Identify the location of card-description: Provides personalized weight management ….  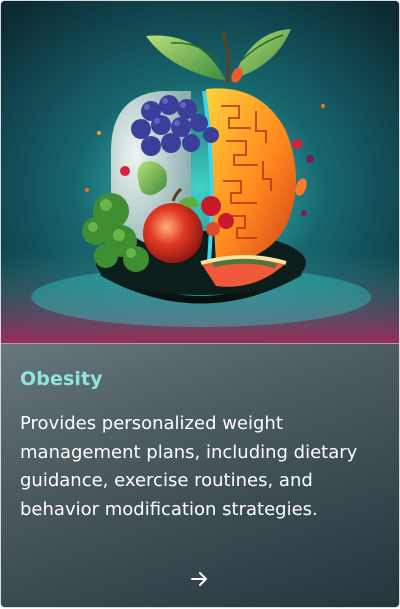
(189, 466).